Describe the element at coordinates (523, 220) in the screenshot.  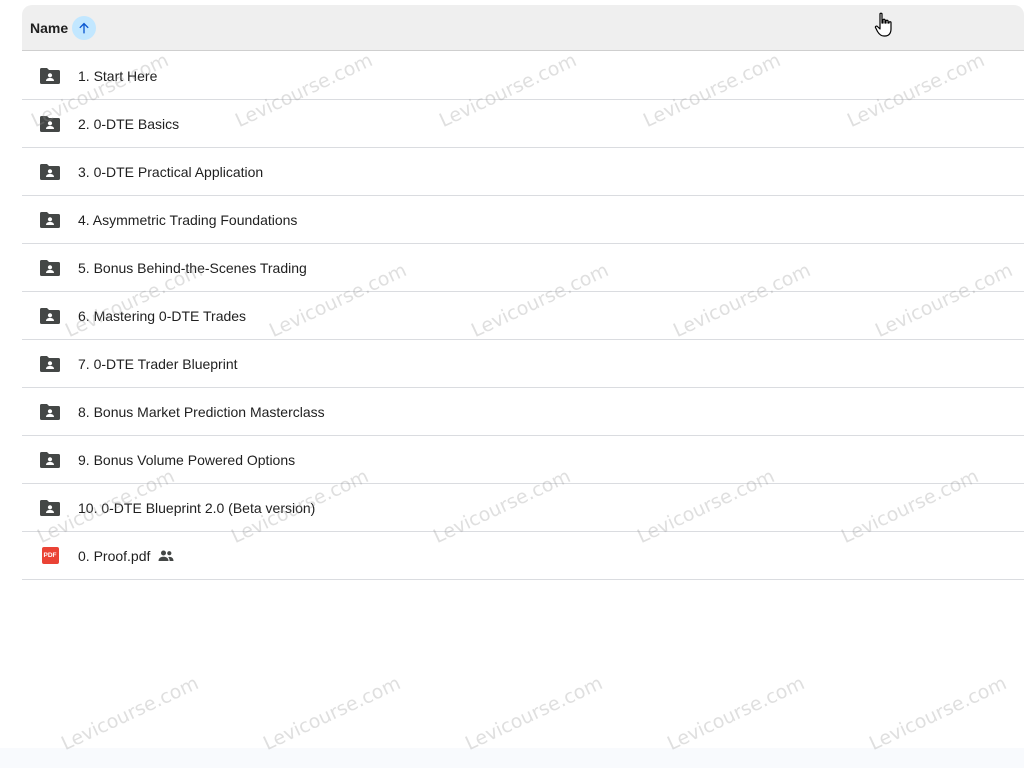
I see `folder-row: 4. Asymmetric Trading Foundations` at that location.